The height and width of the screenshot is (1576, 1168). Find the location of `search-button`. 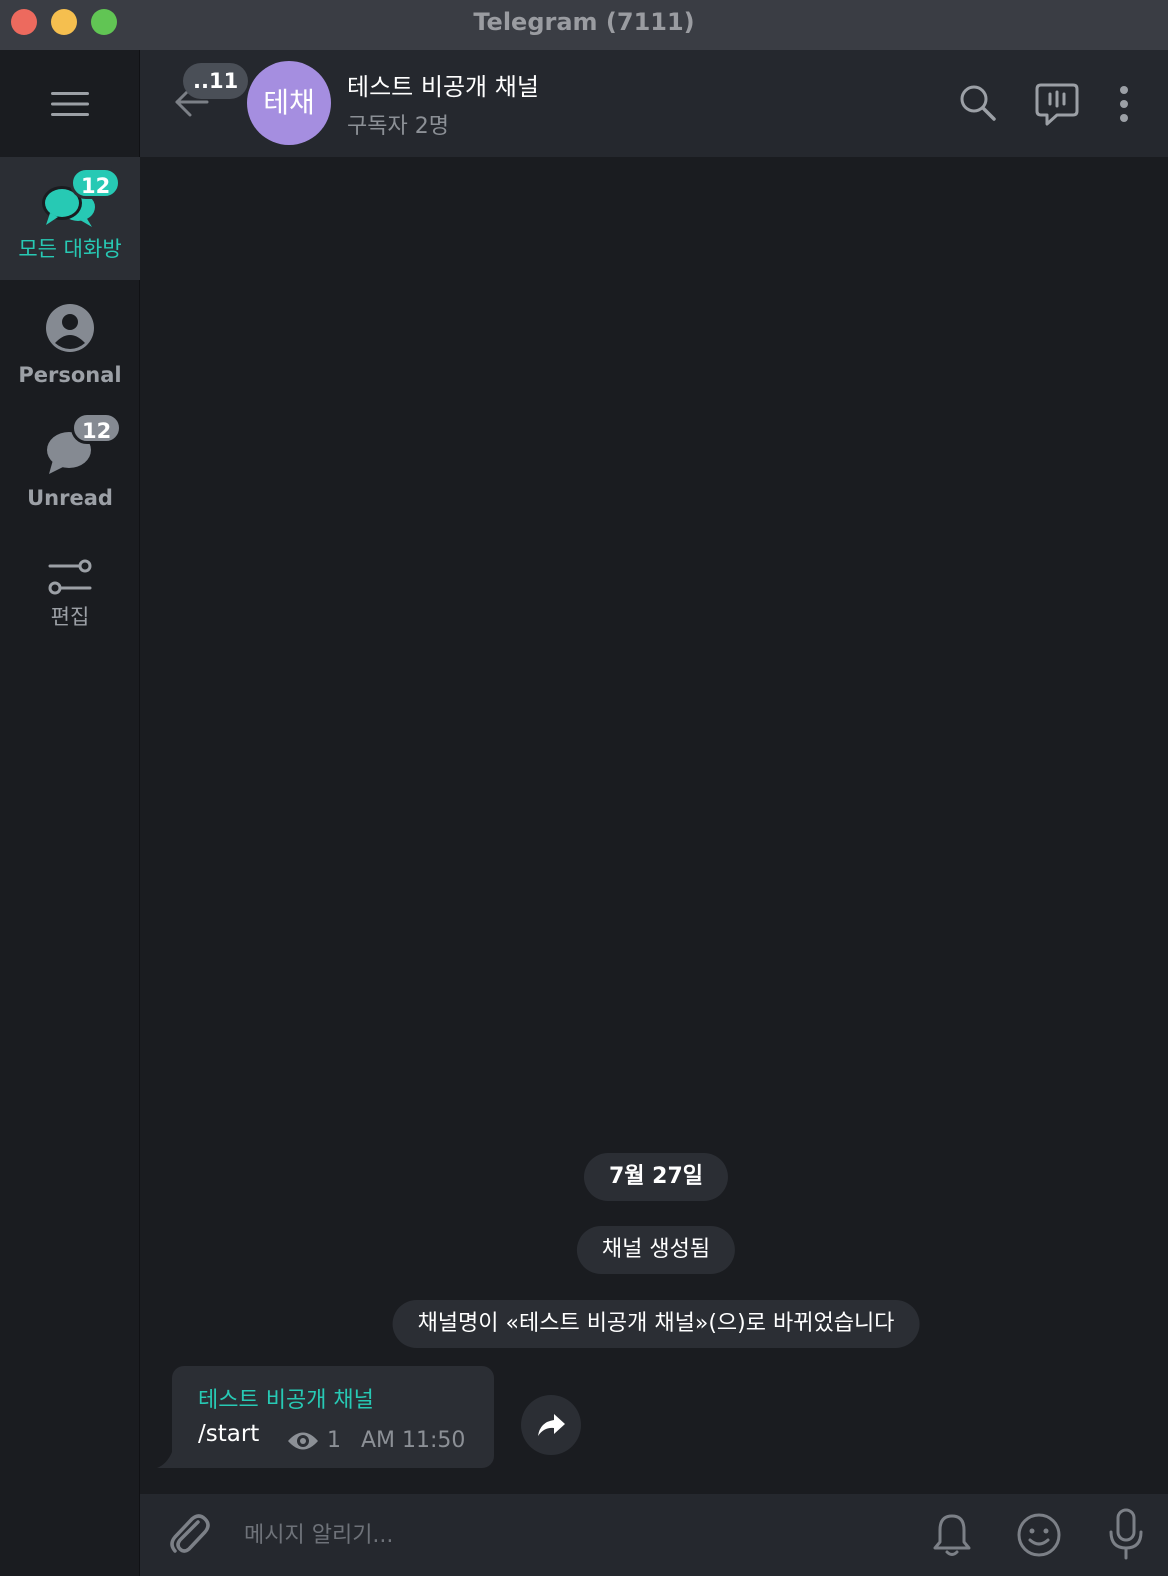

search-button is located at coordinates (978, 105).